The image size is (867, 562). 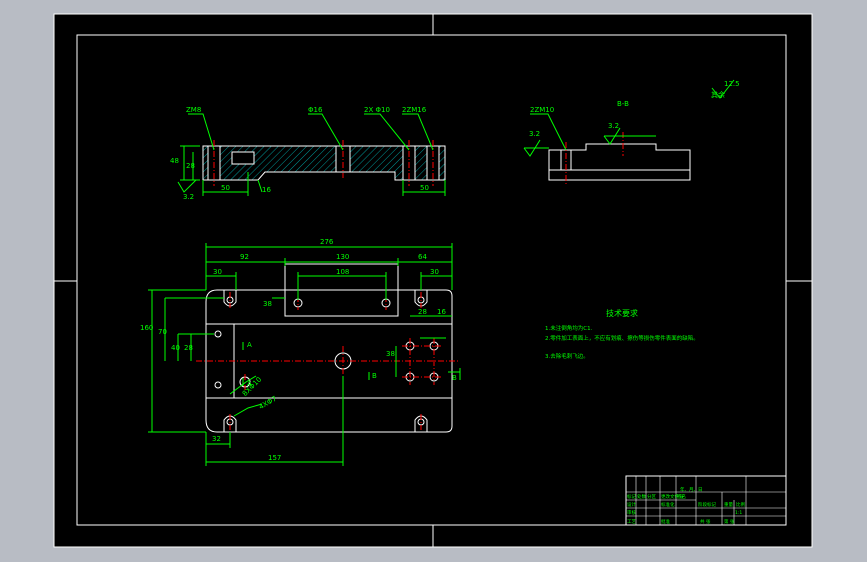 I want to click on section-dim-small: 16, so click(x=266, y=190).